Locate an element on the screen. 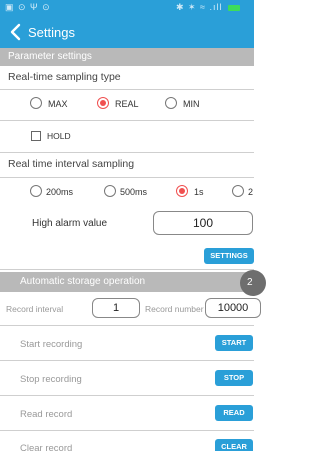  radio-min-label: MIN is located at coordinates (191, 104).